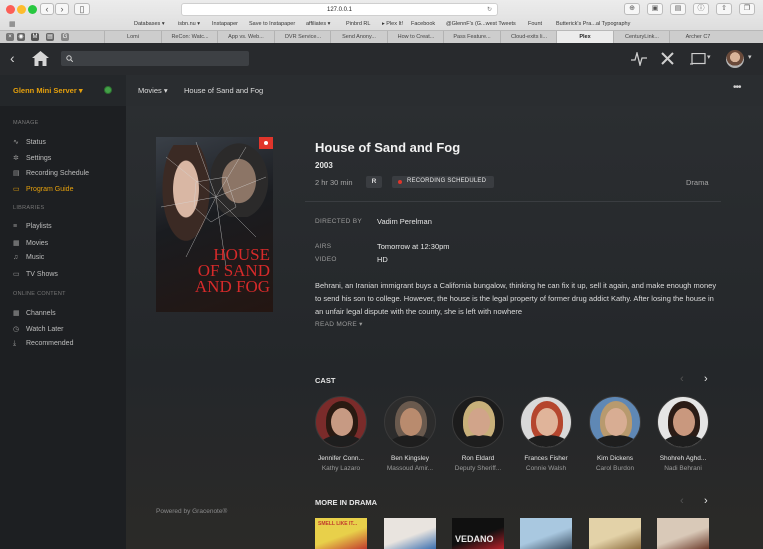 This screenshot has height=549, width=763. I want to click on zoom-window-button, so click(32, 9).